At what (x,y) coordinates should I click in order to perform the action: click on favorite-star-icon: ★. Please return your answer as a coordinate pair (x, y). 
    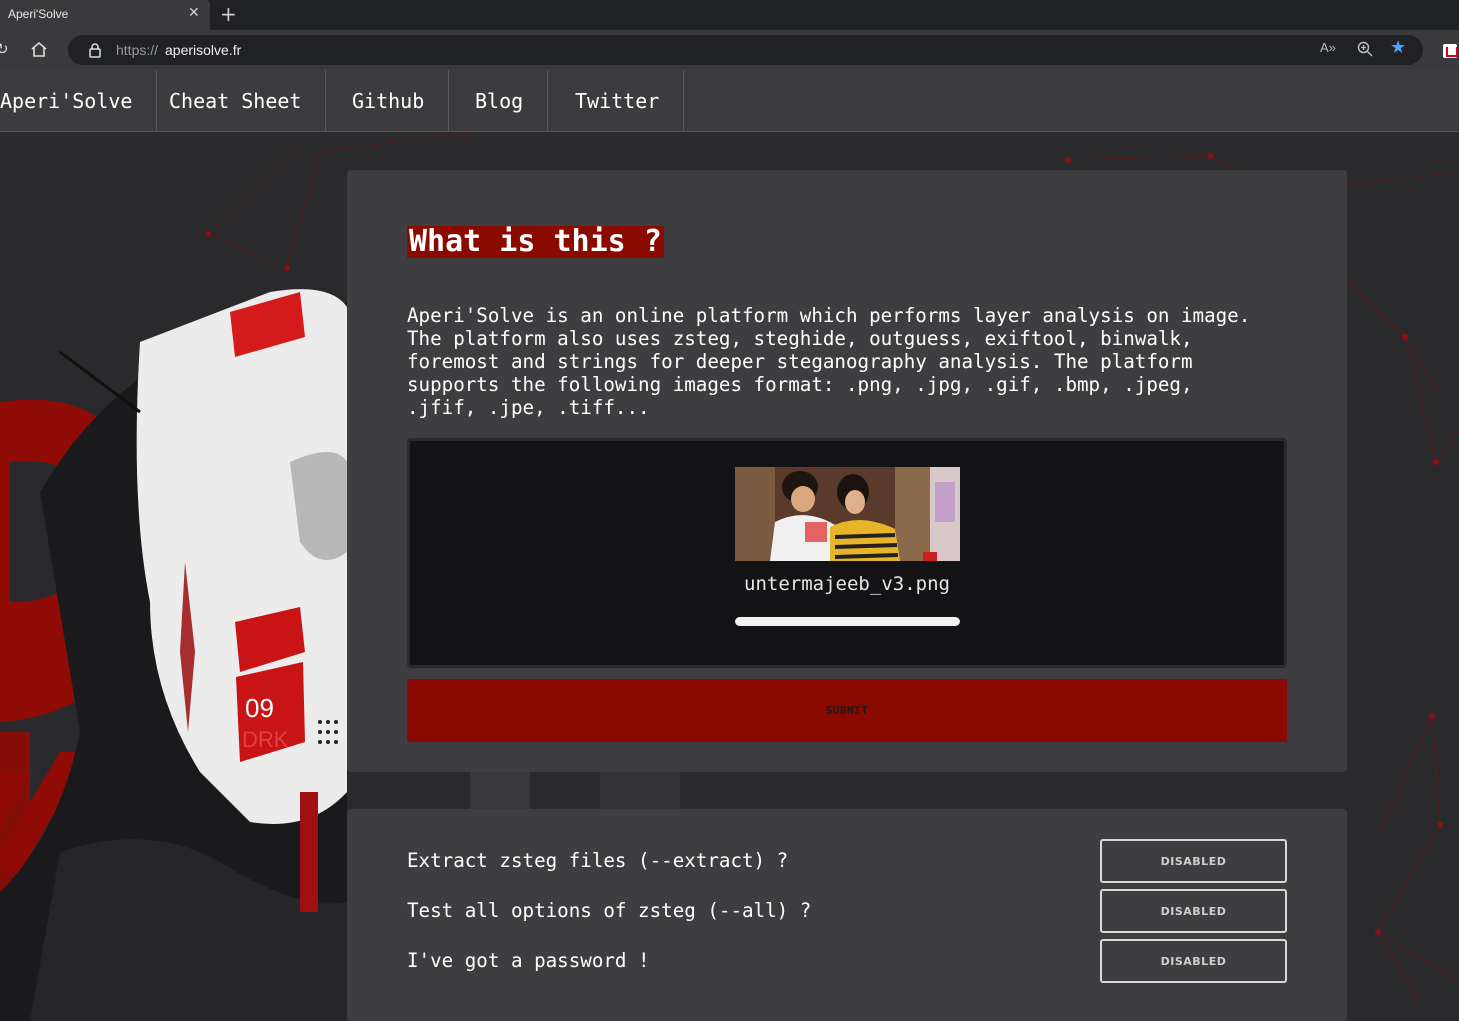
    Looking at the image, I should click on (1398, 47).